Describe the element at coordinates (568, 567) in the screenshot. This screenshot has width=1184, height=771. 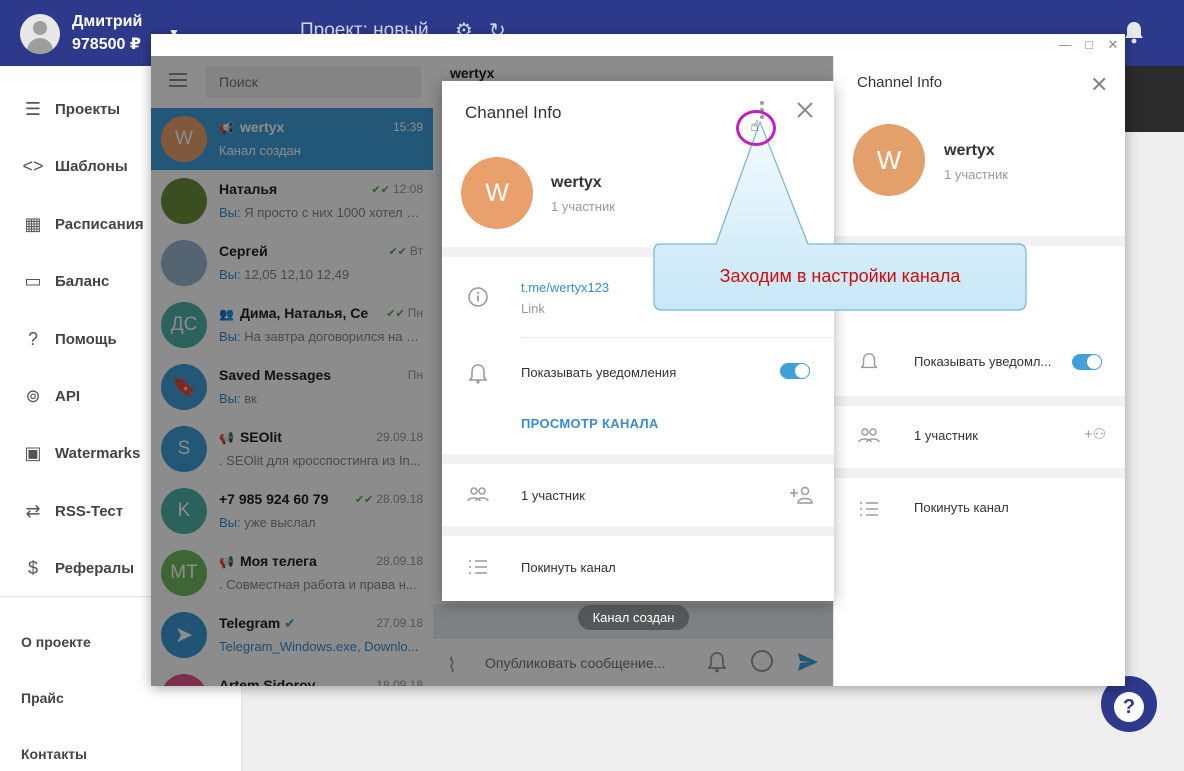
I see `leave-channel-button: Покинуть канал` at that location.